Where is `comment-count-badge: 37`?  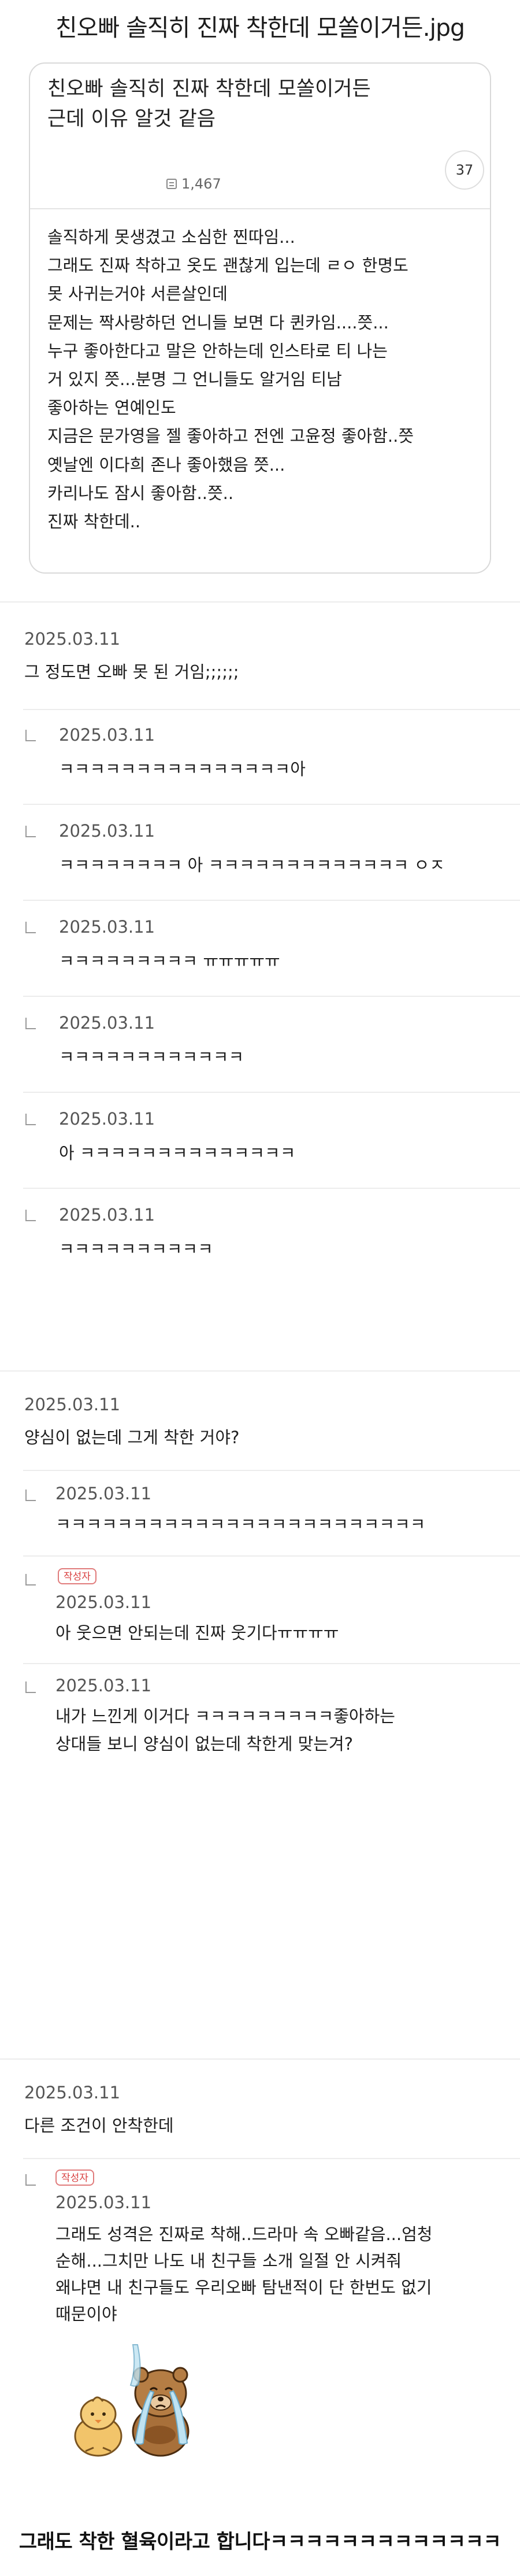
comment-count-badge: 37 is located at coordinates (464, 170).